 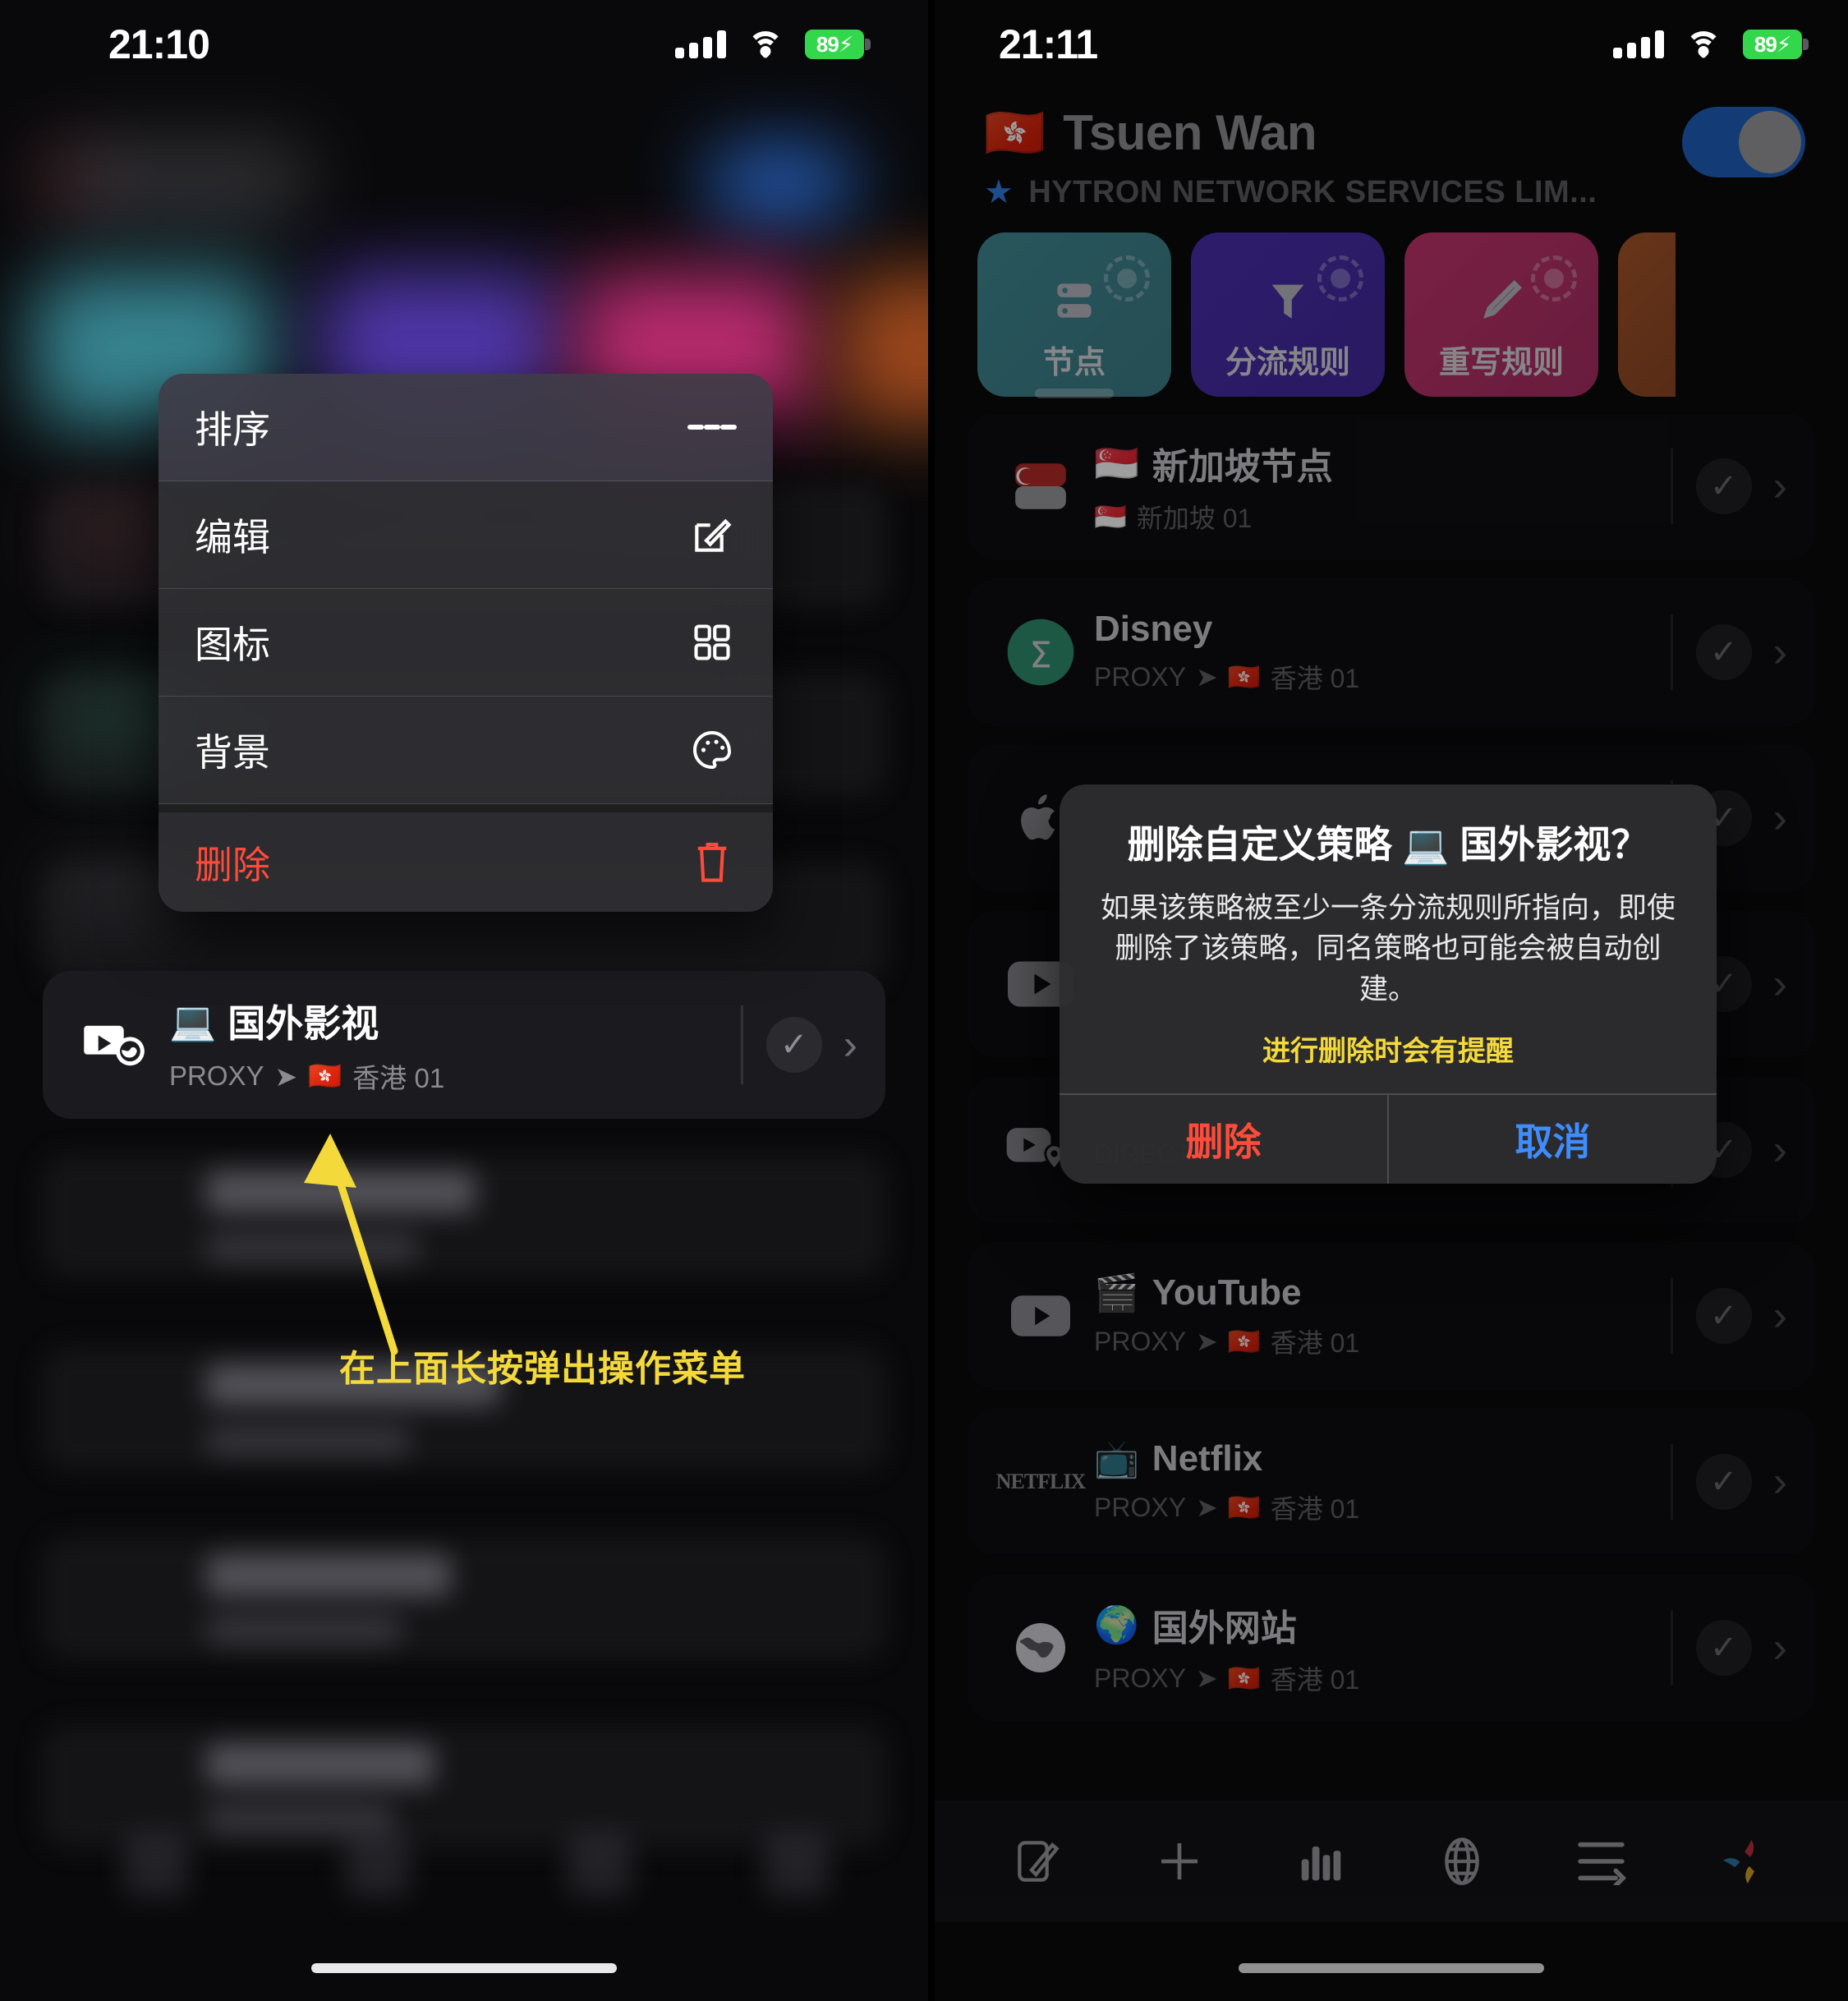 I want to click on context-menu: 排序 编辑 图标 背景 删除, so click(x=466, y=643).